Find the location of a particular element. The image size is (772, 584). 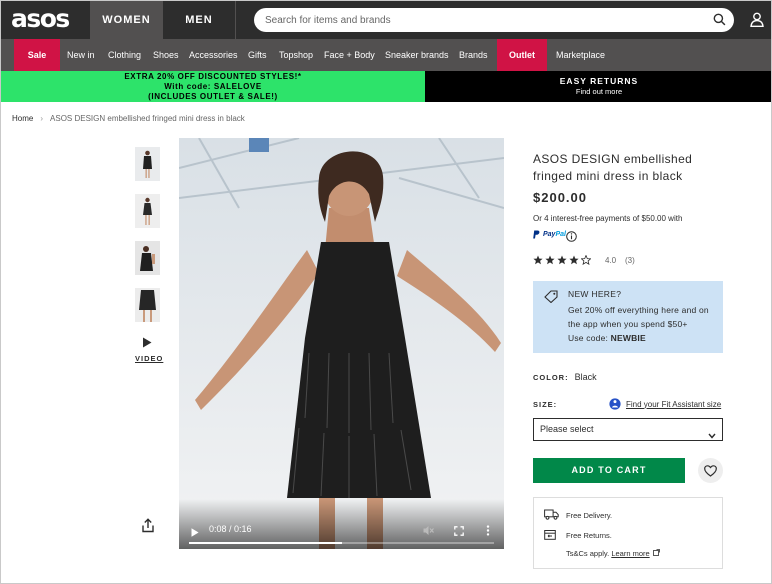

video-progress-bar is located at coordinates (341, 543).